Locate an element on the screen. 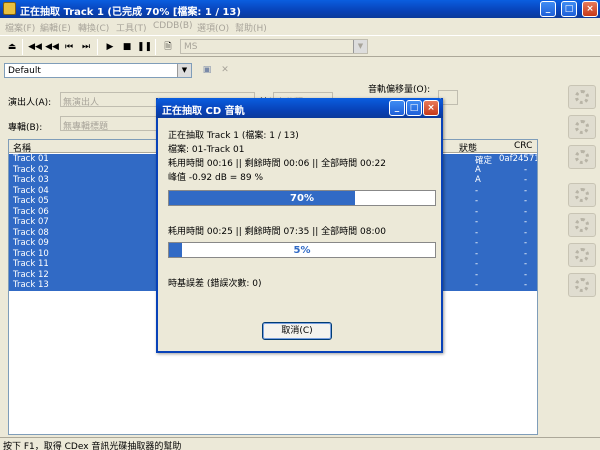 The image size is (600, 450). artist-label: 演出人(A): is located at coordinates (30, 103).